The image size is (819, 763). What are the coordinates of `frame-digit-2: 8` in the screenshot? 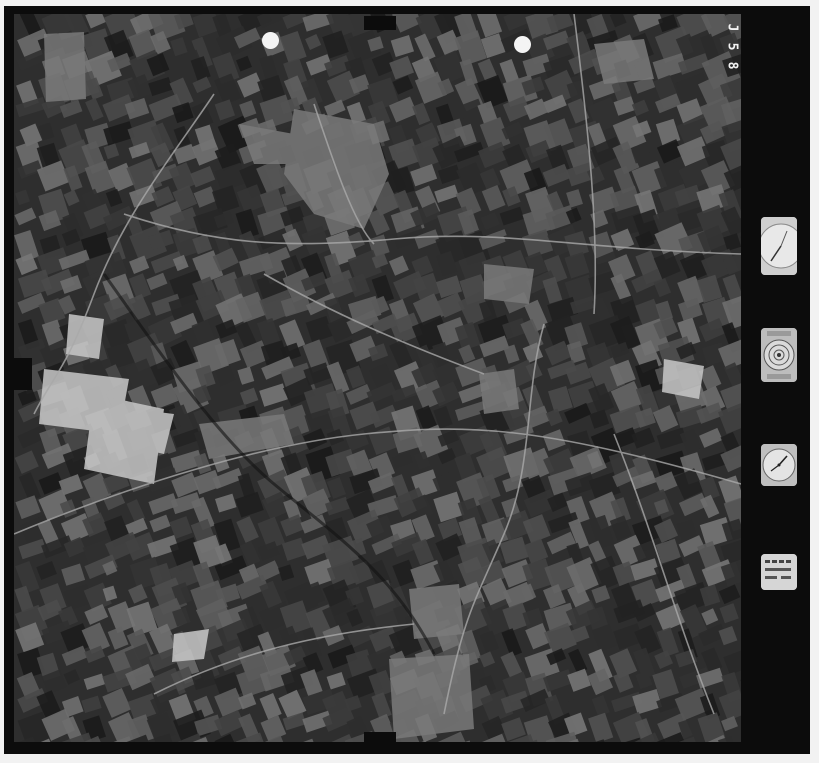 It's located at (732, 65).